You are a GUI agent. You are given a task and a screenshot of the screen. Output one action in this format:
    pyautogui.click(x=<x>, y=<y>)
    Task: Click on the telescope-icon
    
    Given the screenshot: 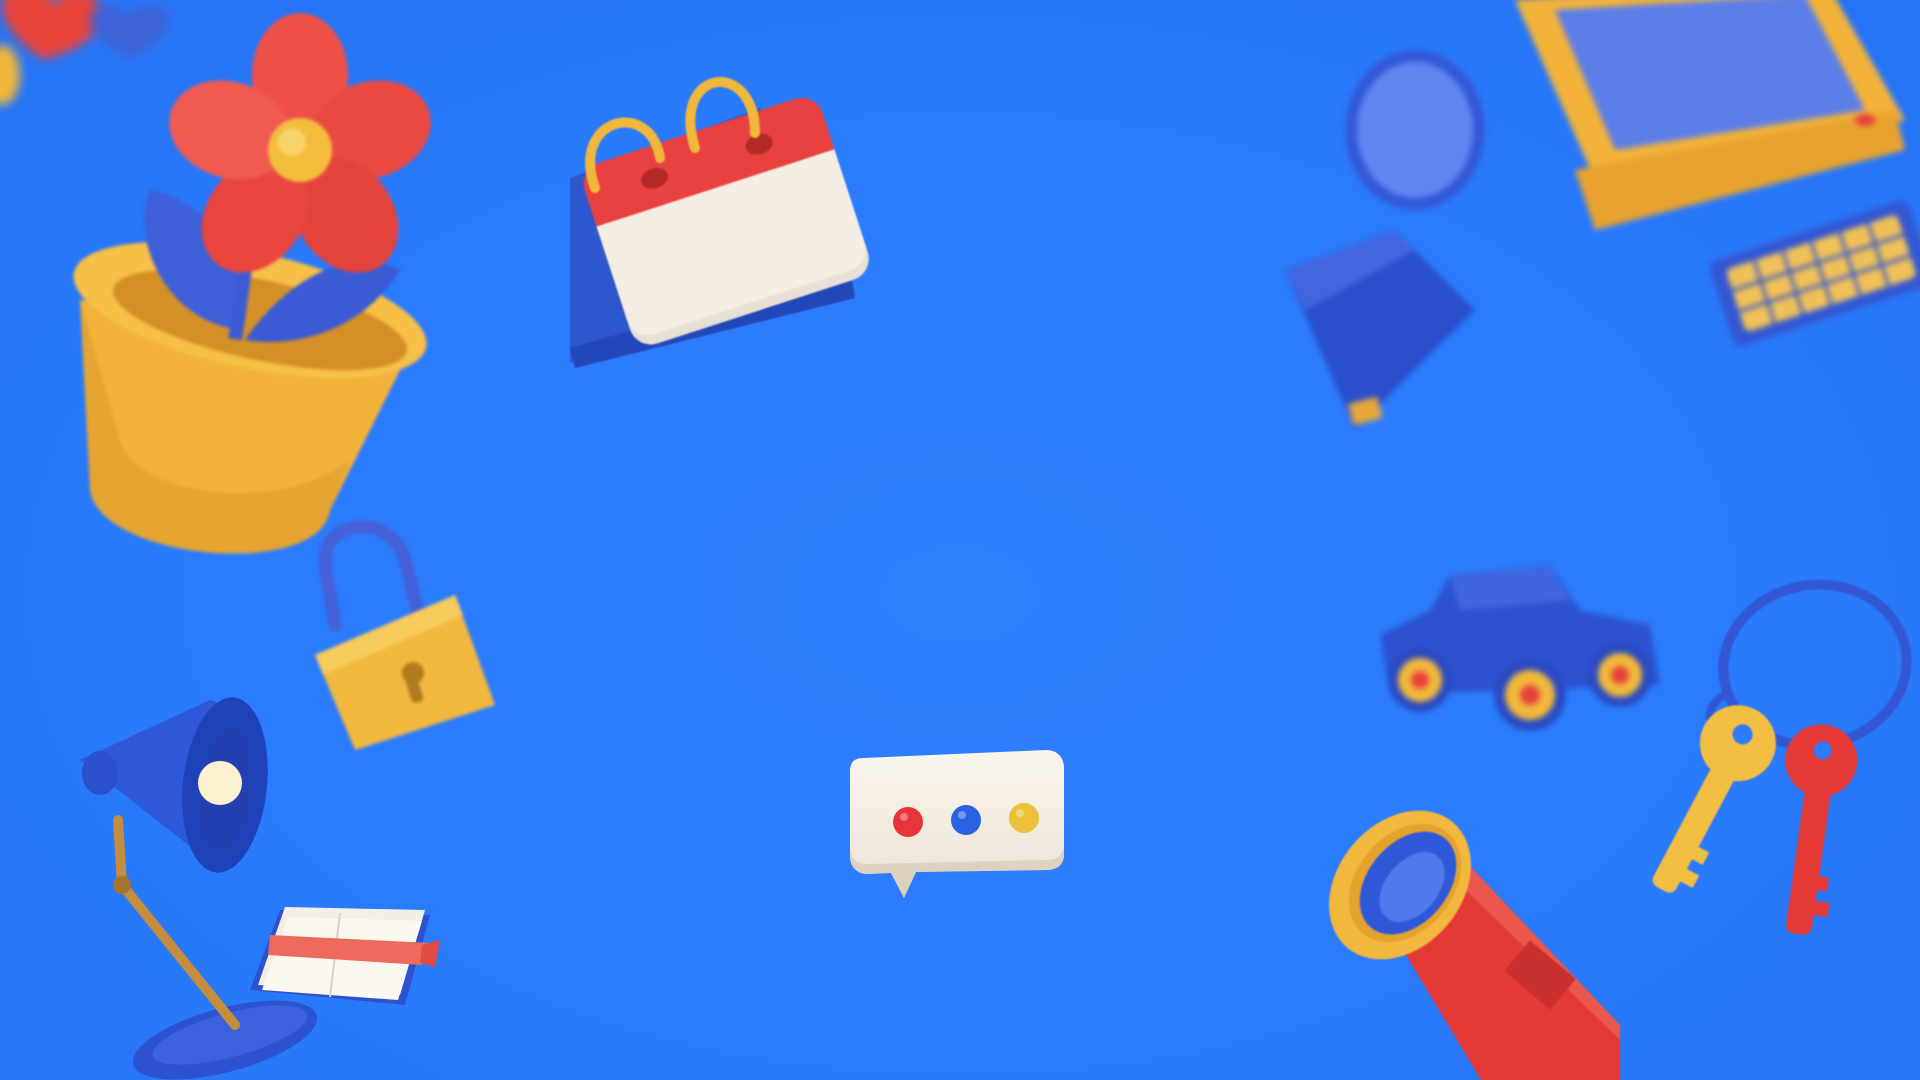 What is the action you would take?
    pyautogui.click(x=1460, y=945)
    